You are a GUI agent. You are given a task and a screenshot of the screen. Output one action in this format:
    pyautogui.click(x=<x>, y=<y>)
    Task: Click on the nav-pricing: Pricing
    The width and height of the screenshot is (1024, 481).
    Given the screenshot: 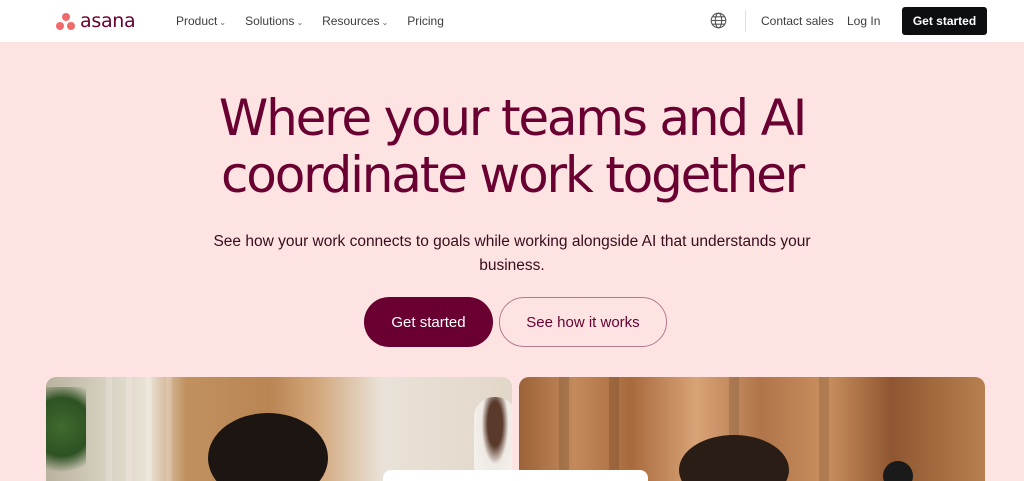 What is the action you would take?
    pyautogui.click(x=425, y=21)
    